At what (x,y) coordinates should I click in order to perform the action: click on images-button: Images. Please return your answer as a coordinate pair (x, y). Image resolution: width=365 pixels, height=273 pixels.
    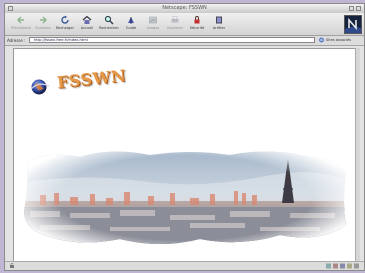
    Looking at the image, I should click on (153, 24).